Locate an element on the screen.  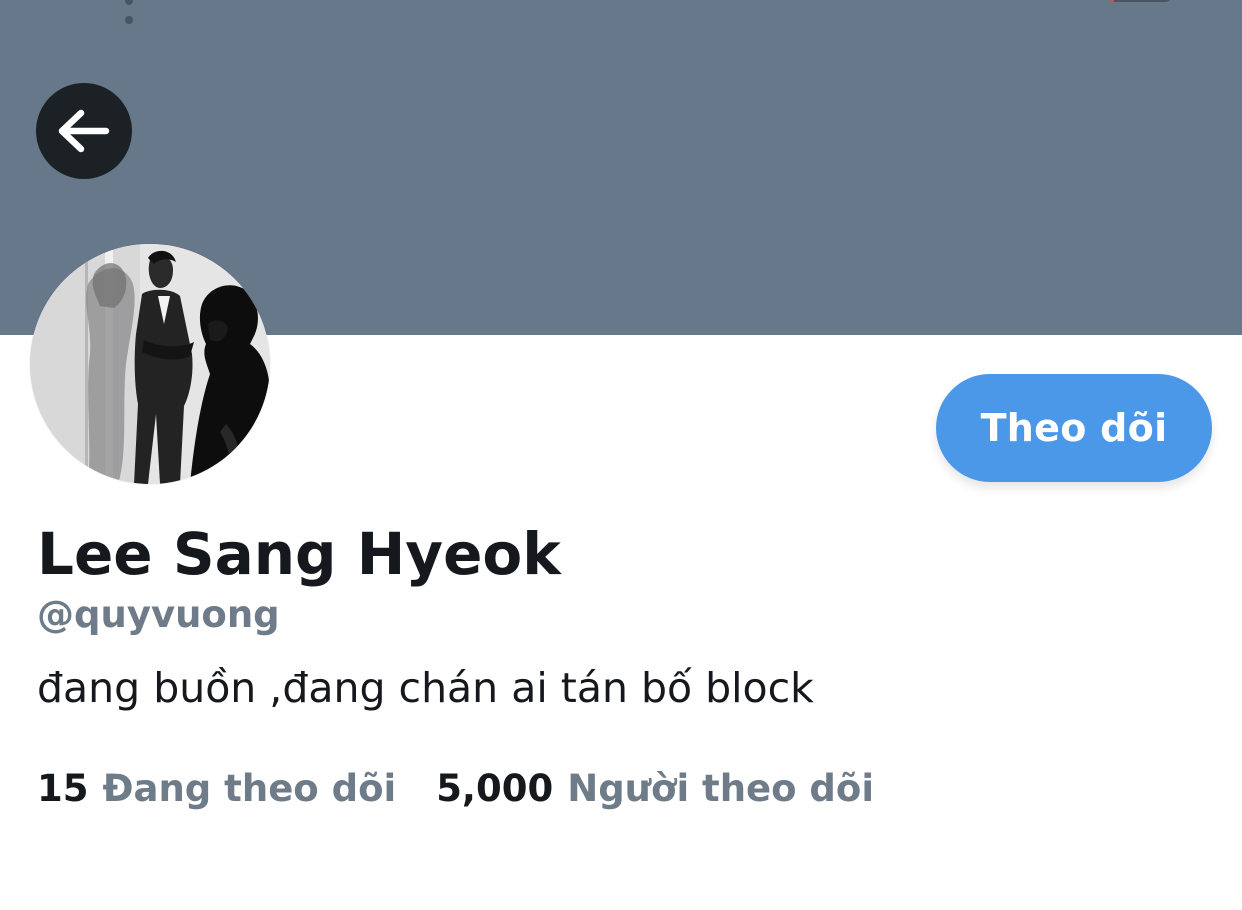
display-name: Lee Sang Hyeok is located at coordinates (299, 554).